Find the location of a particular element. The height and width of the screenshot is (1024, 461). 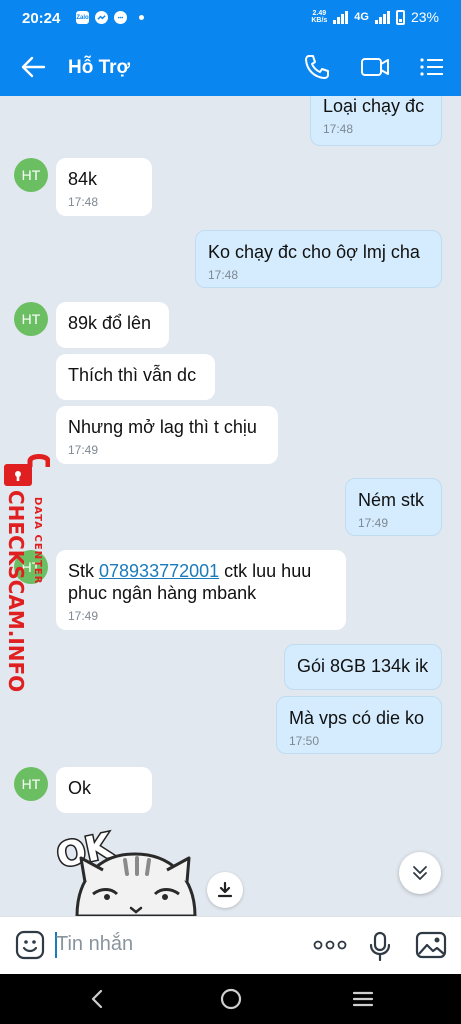

checkscam-watermark: CHECKSCAM.INFO DATA CENTER is located at coordinates (27, 571).